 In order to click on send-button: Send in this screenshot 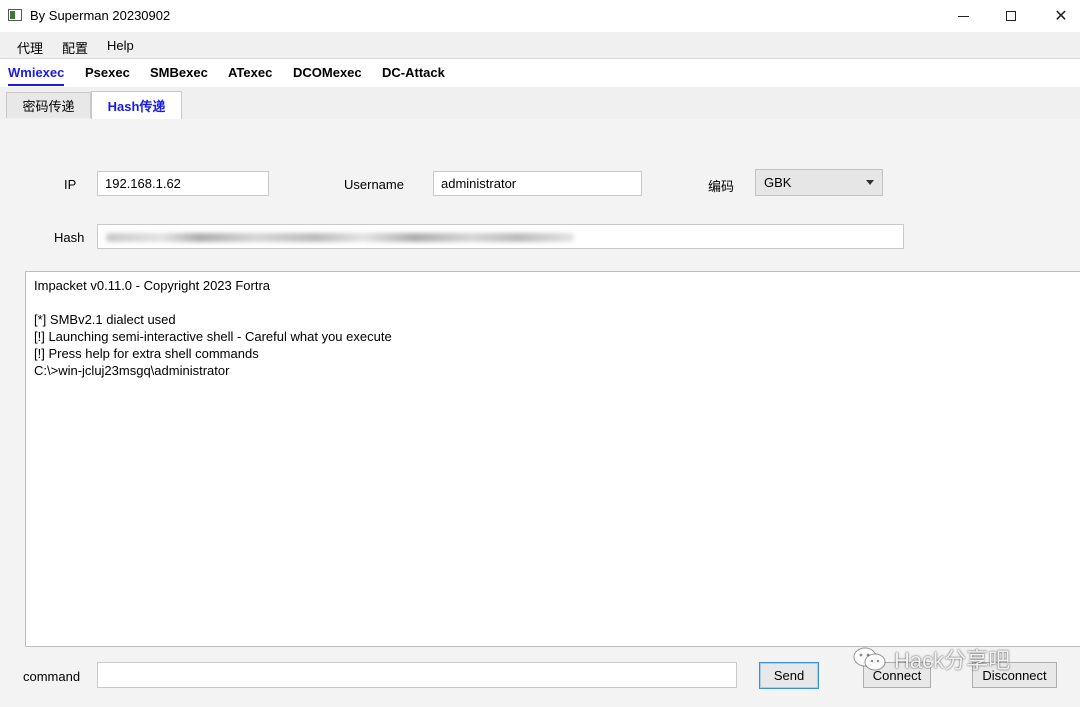, I will do `click(789, 675)`.